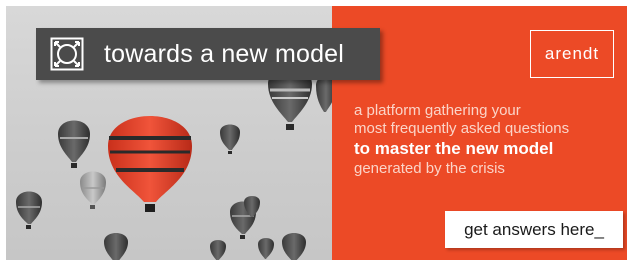 Image resolution: width=633 pixels, height=266 pixels. Describe the element at coordinates (67, 54) in the screenshot. I see `expand-frame-icon` at that location.